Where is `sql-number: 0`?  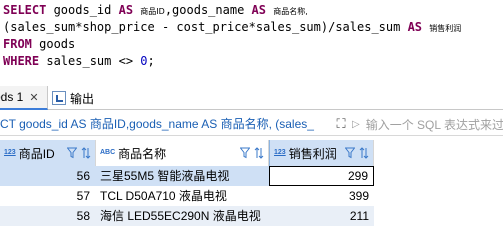 sql-number: 0 is located at coordinates (144, 61).